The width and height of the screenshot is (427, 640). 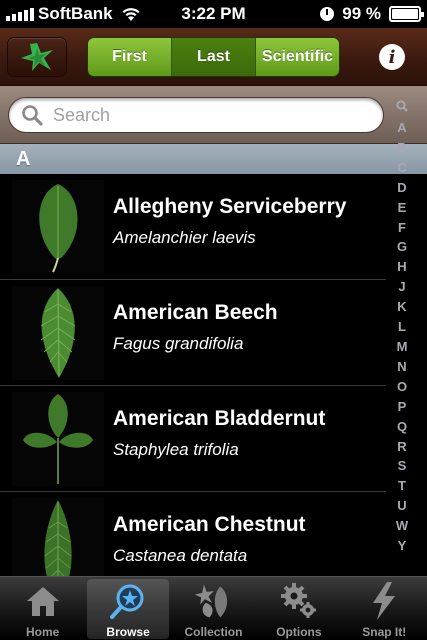 I want to click on app-logo-button, so click(x=37, y=57).